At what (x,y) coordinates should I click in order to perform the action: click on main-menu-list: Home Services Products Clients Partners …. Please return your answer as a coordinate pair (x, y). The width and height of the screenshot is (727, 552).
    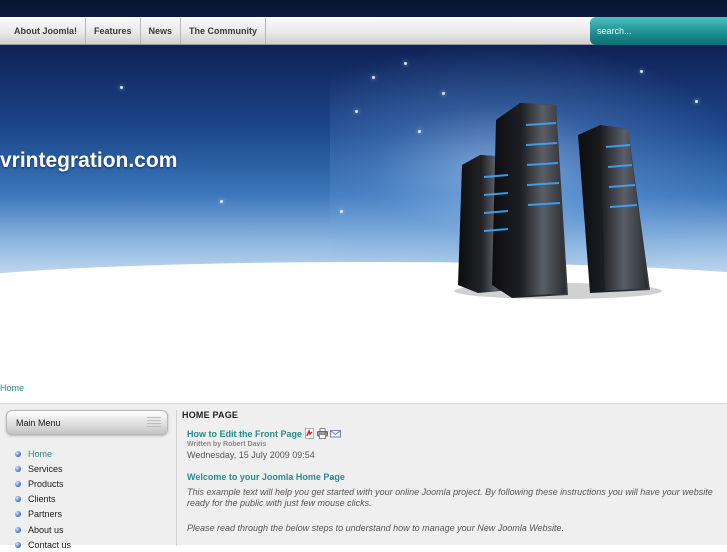
    Looking at the image, I should click on (87, 499).